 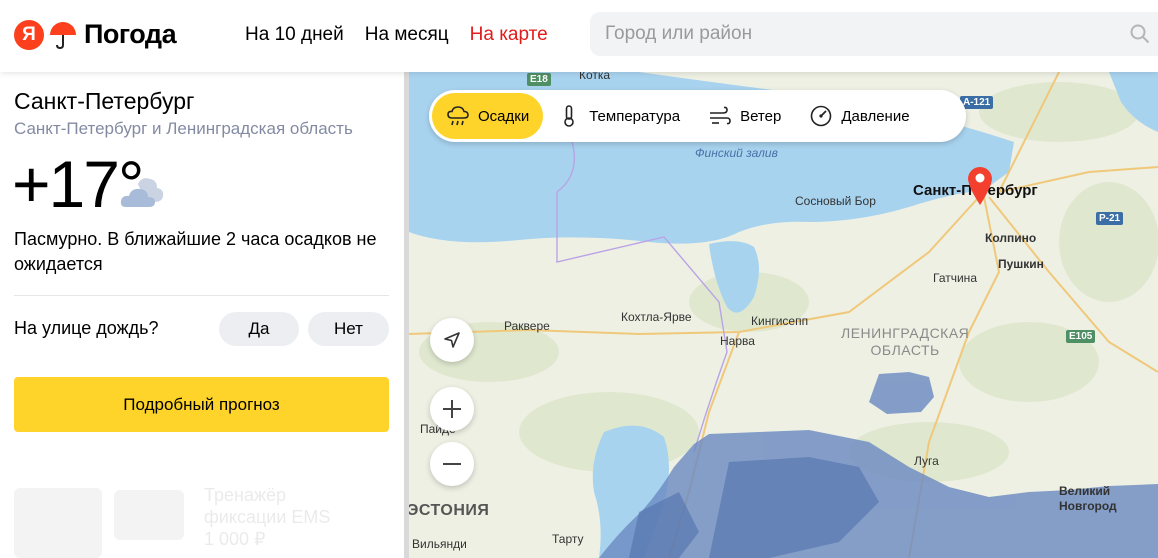 What do you see at coordinates (294, 35) in the screenshot?
I see `nav-10-days: На 10 дней` at bounding box center [294, 35].